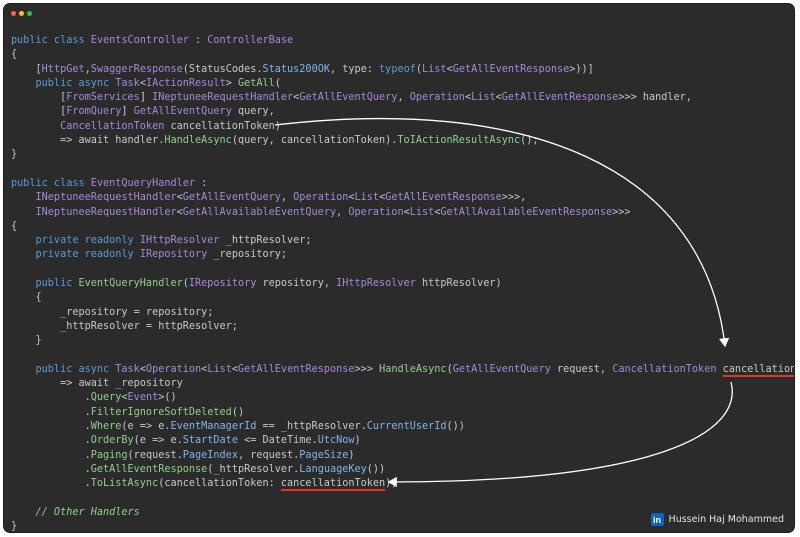 The width and height of the screenshot is (800, 537). Describe the element at coordinates (296, 69) in the screenshot. I see `code-token: Status200OK` at that location.